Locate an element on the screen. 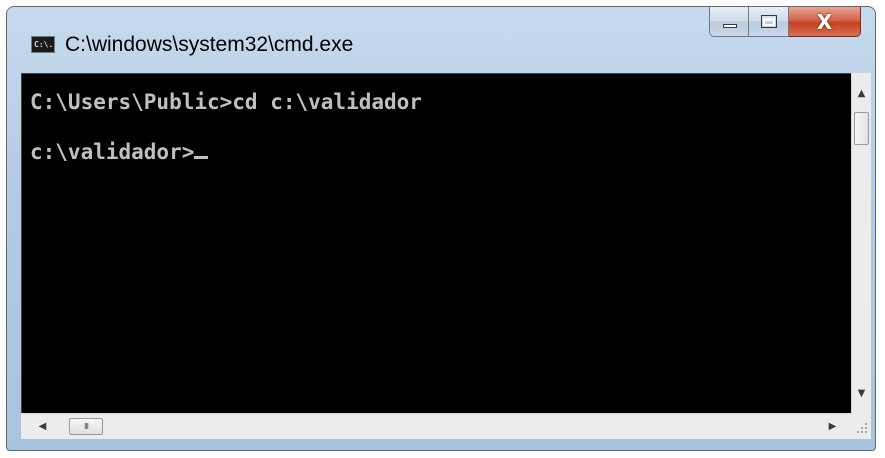  window-title: C:\windows\system32\cmd.exe is located at coordinates (209, 44).